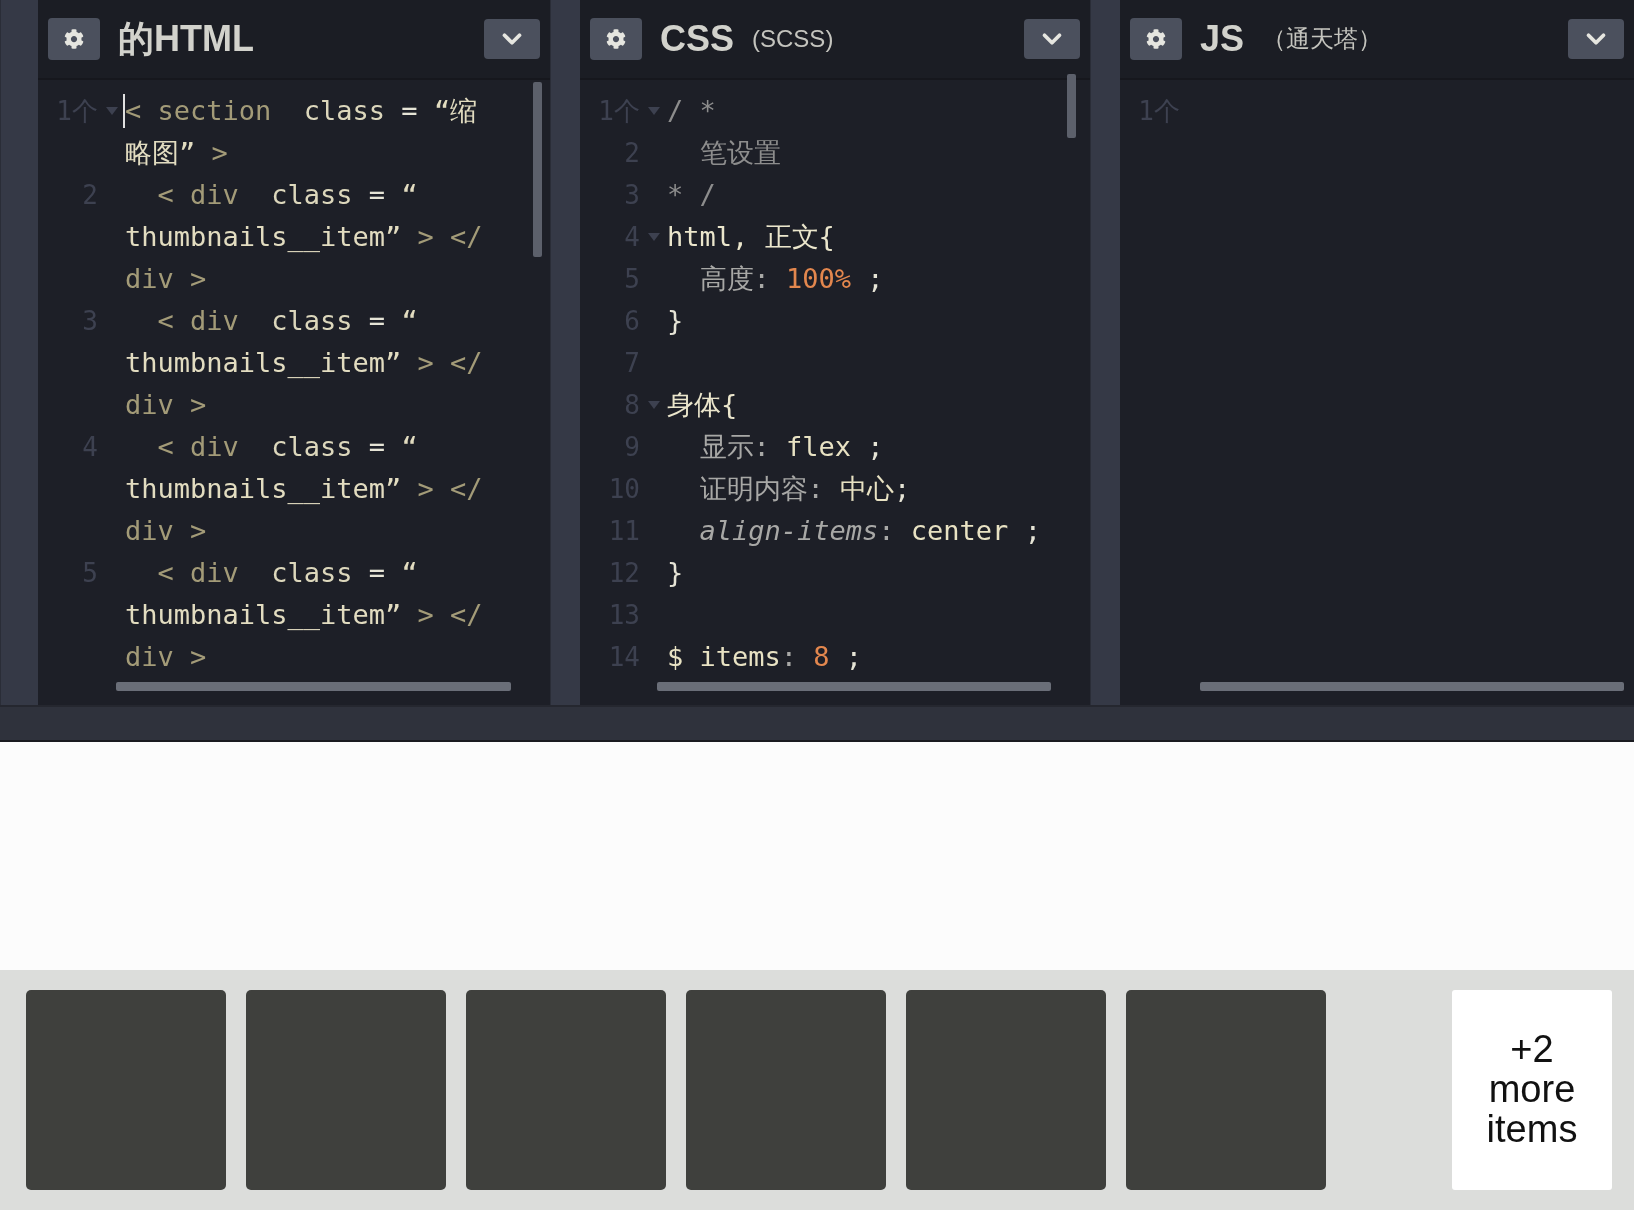  I want to click on code-line: < section class = “缩, so click(301, 111).